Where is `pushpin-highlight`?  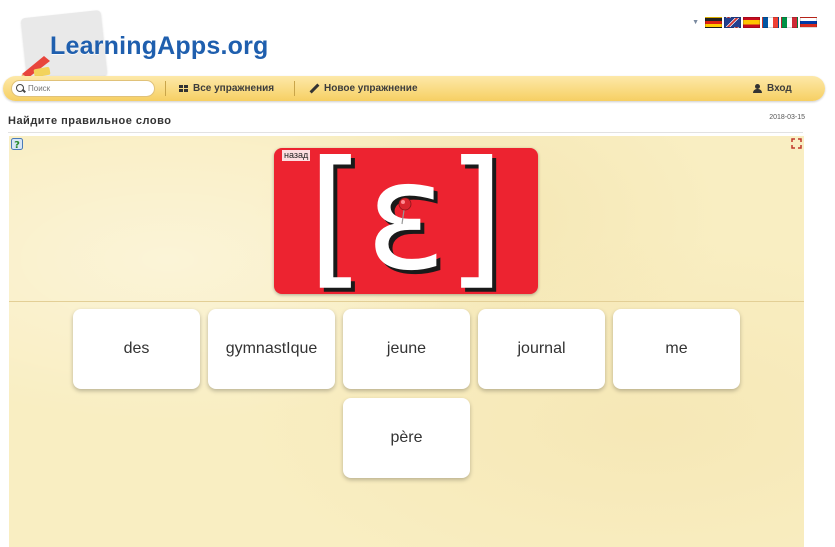 pushpin-highlight is located at coordinates (403, 202).